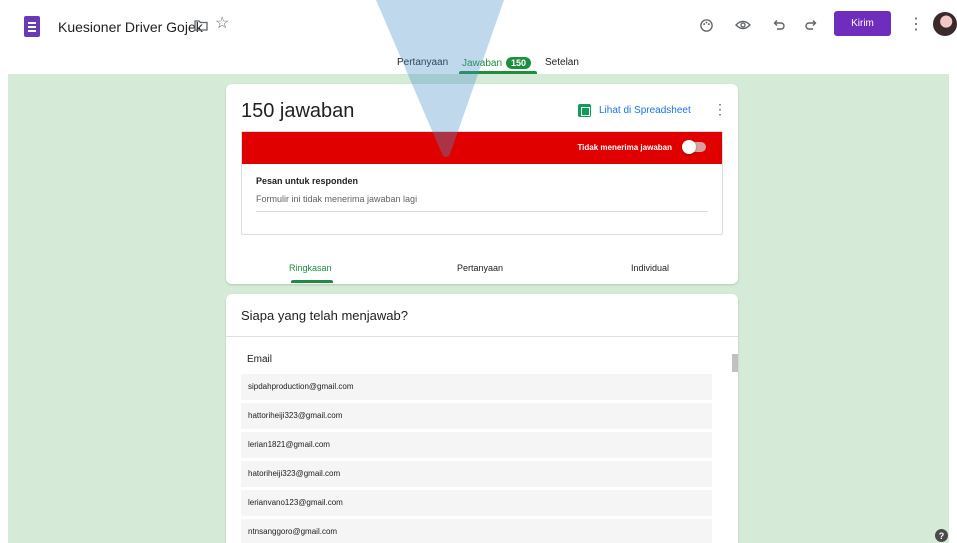 The height and width of the screenshot is (543, 957). What do you see at coordinates (476, 416) in the screenshot?
I see `email-row: hattoriheiji323@gmail.com` at bounding box center [476, 416].